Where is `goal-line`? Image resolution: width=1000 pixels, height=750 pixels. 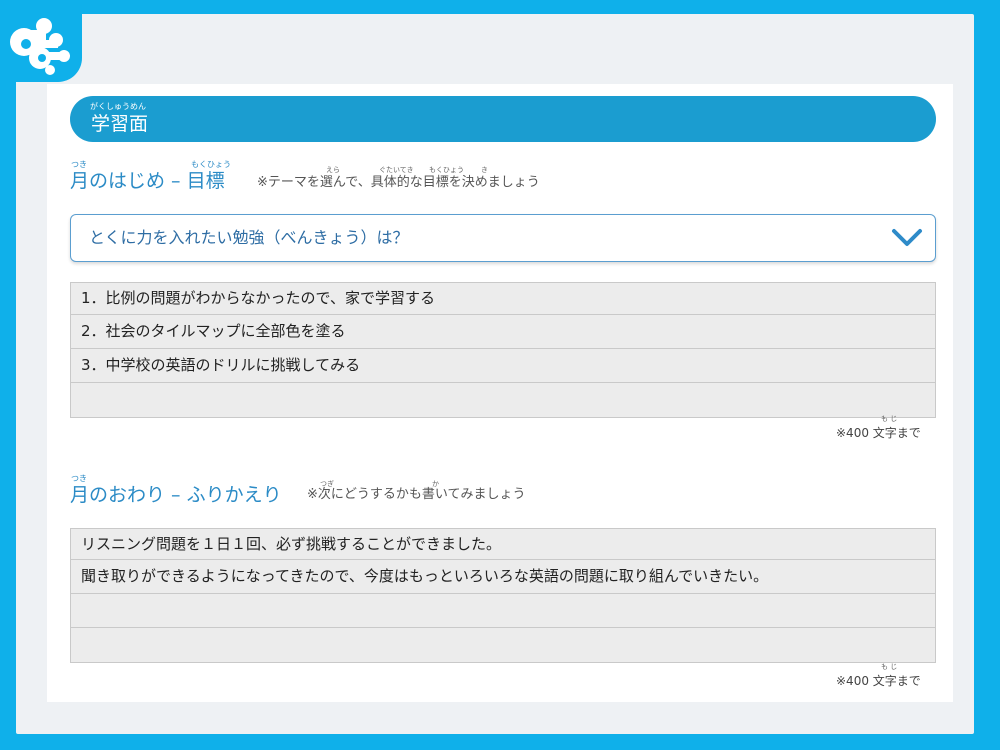
goal-line is located at coordinates (503, 400).